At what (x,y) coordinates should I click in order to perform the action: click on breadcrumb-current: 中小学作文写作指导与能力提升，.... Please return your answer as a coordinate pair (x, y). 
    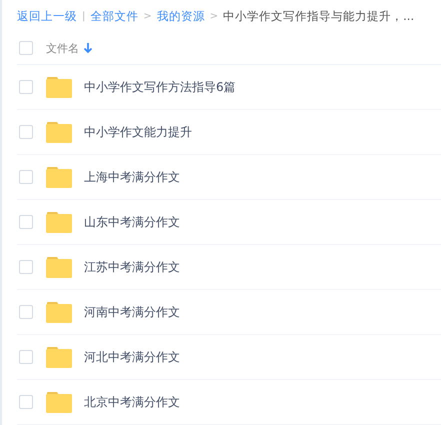
    Looking at the image, I should click on (318, 16).